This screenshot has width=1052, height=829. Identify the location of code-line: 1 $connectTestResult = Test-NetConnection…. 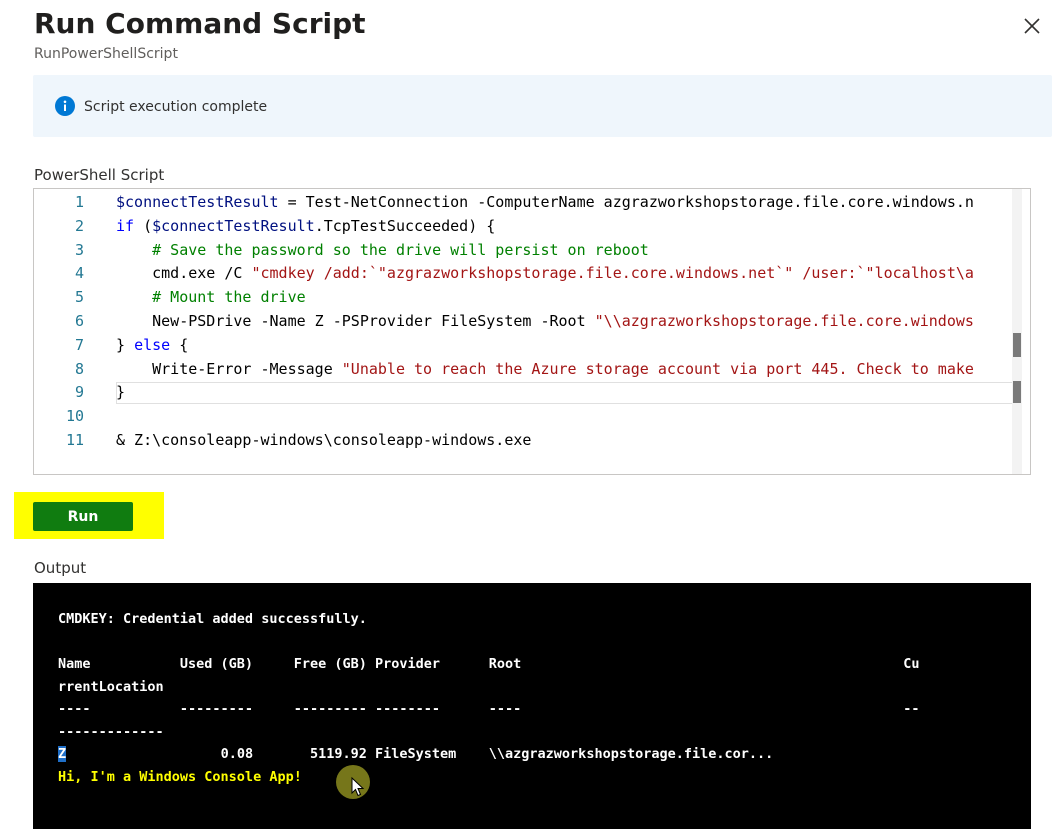
(532, 202).